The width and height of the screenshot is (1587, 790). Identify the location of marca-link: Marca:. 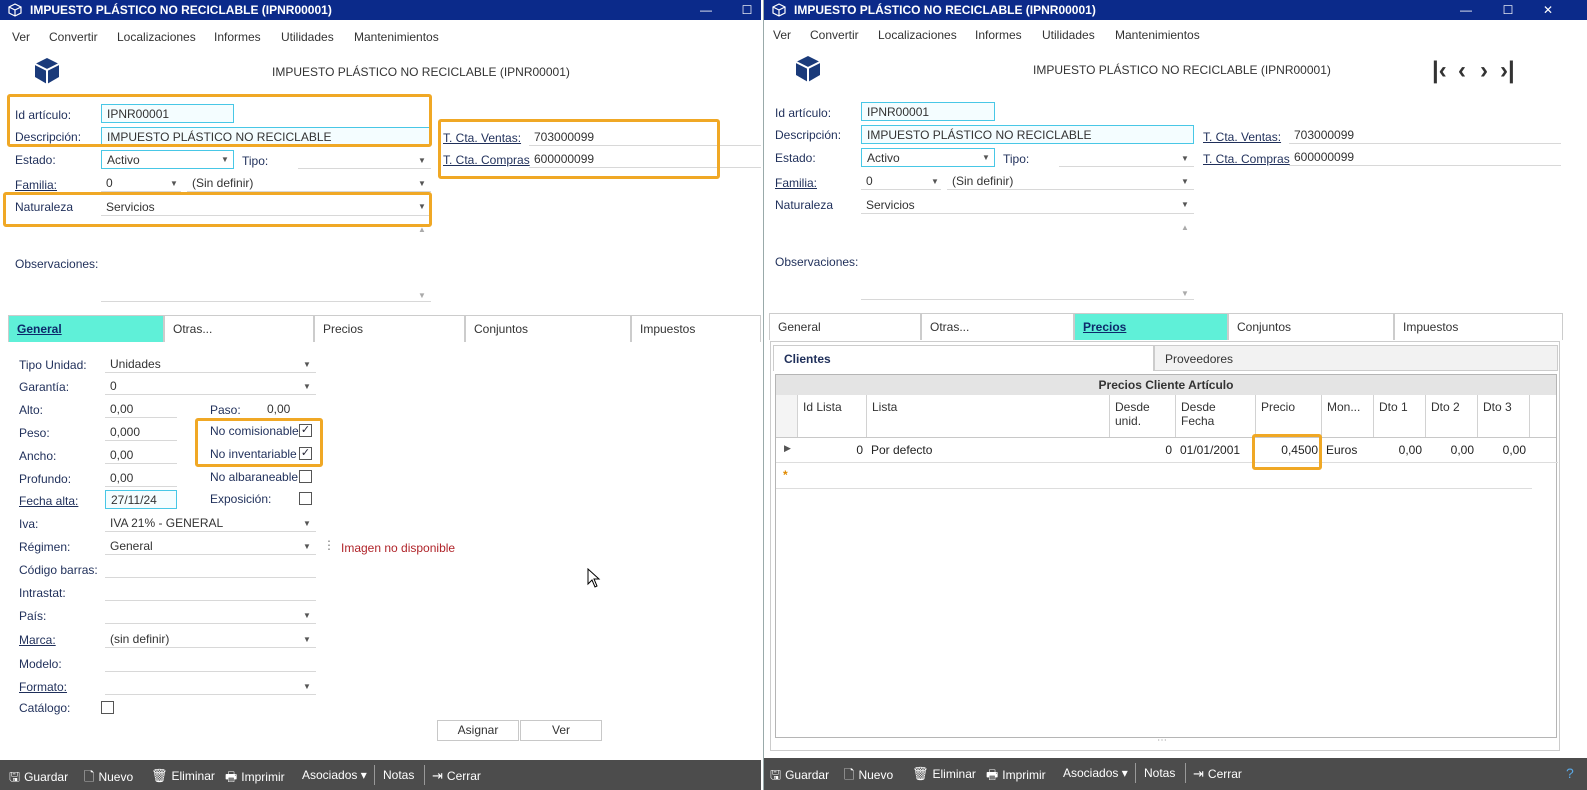
(37, 640).